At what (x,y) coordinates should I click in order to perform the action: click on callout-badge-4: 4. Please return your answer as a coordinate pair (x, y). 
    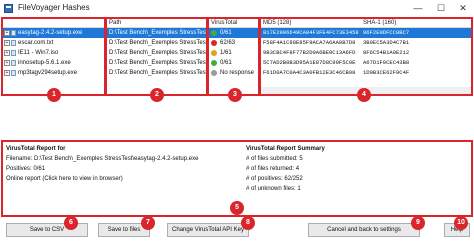
    Looking at the image, I should click on (364, 95).